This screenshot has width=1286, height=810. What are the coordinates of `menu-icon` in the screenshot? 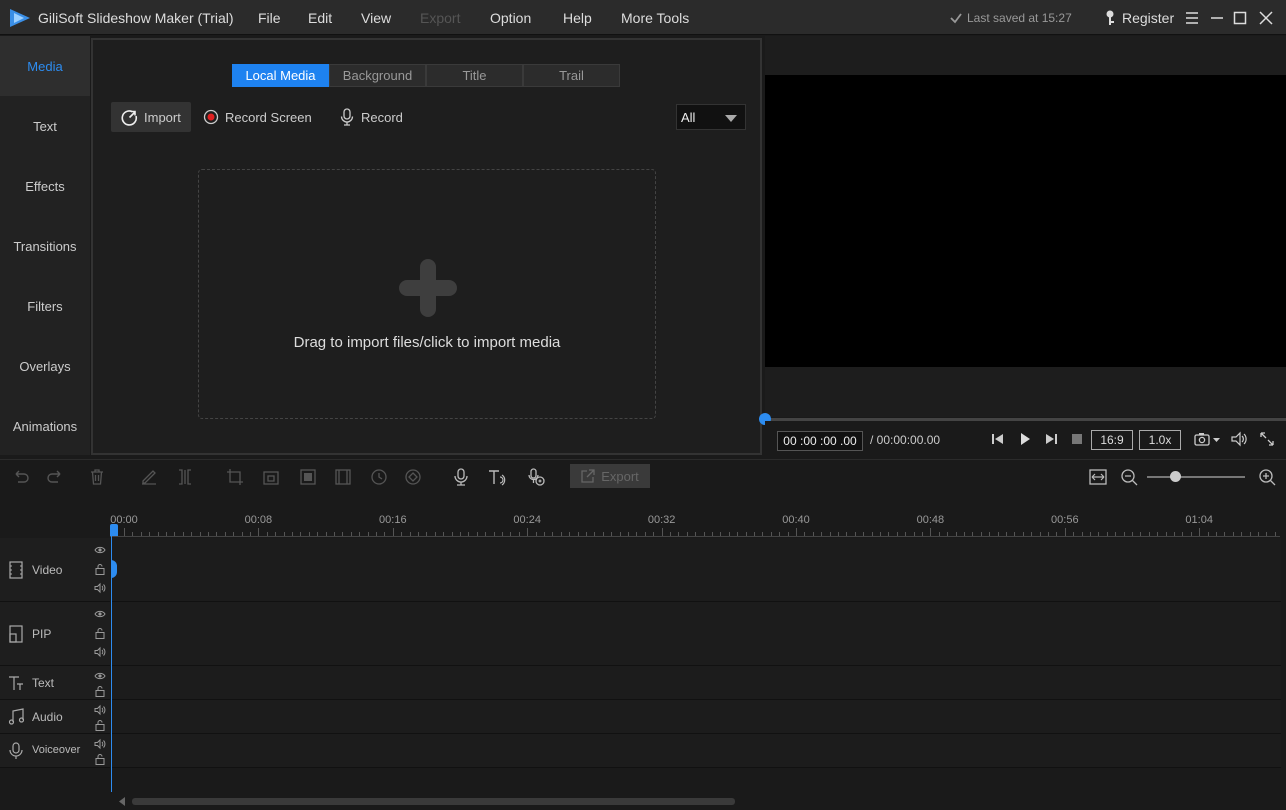 It's located at (1192, 18).